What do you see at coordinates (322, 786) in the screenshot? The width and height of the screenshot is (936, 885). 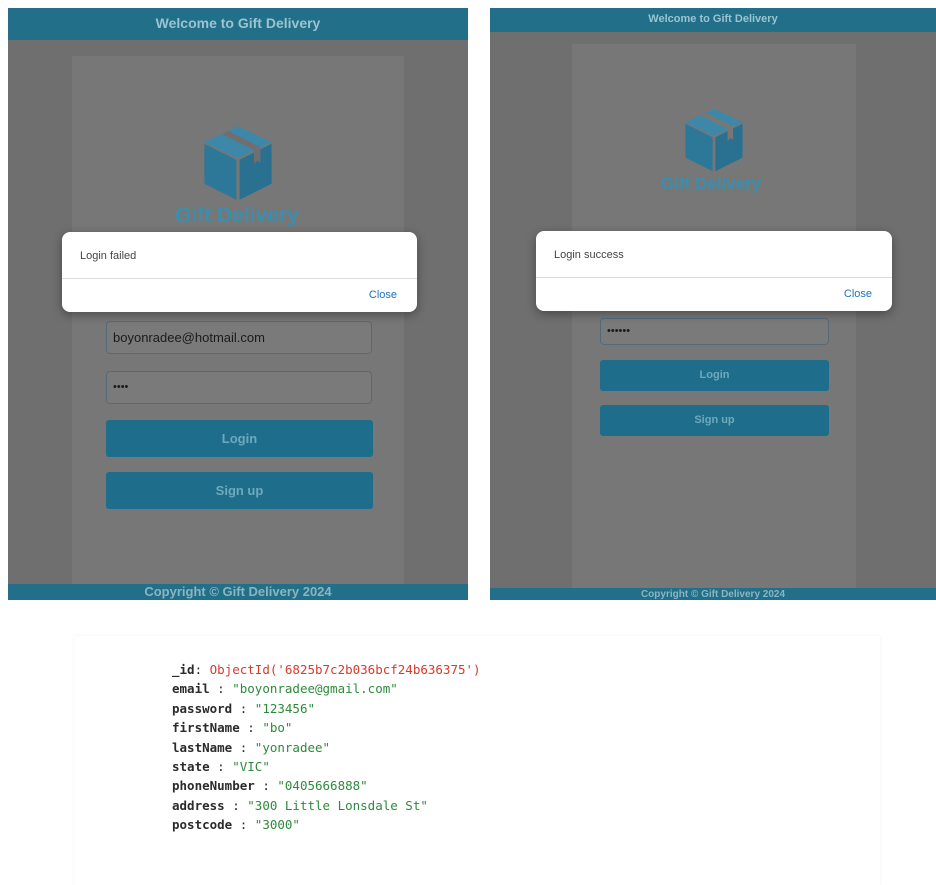 I see `record-value: "0405666888"` at bounding box center [322, 786].